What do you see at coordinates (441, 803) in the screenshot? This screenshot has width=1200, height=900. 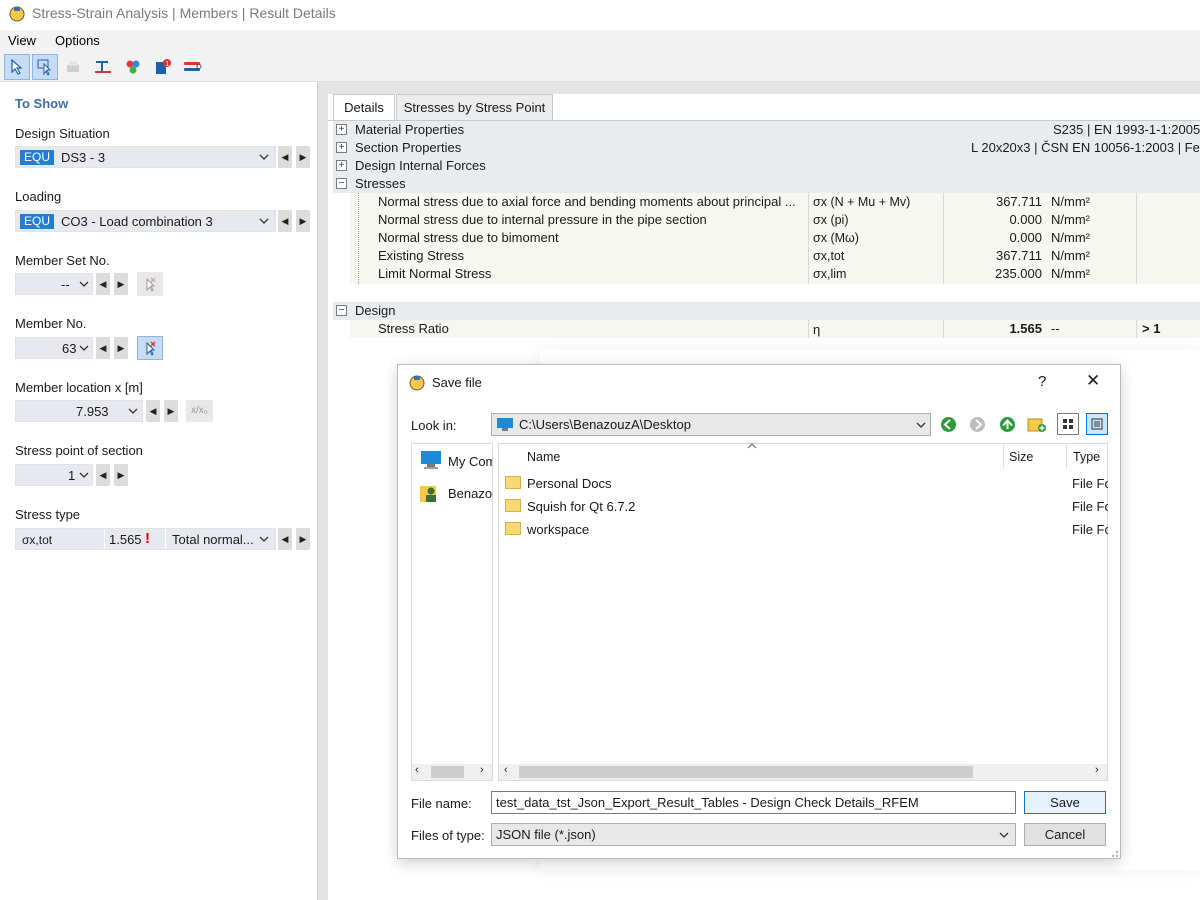 I see `file-name-label: File name:` at bounding box center [441, 803].